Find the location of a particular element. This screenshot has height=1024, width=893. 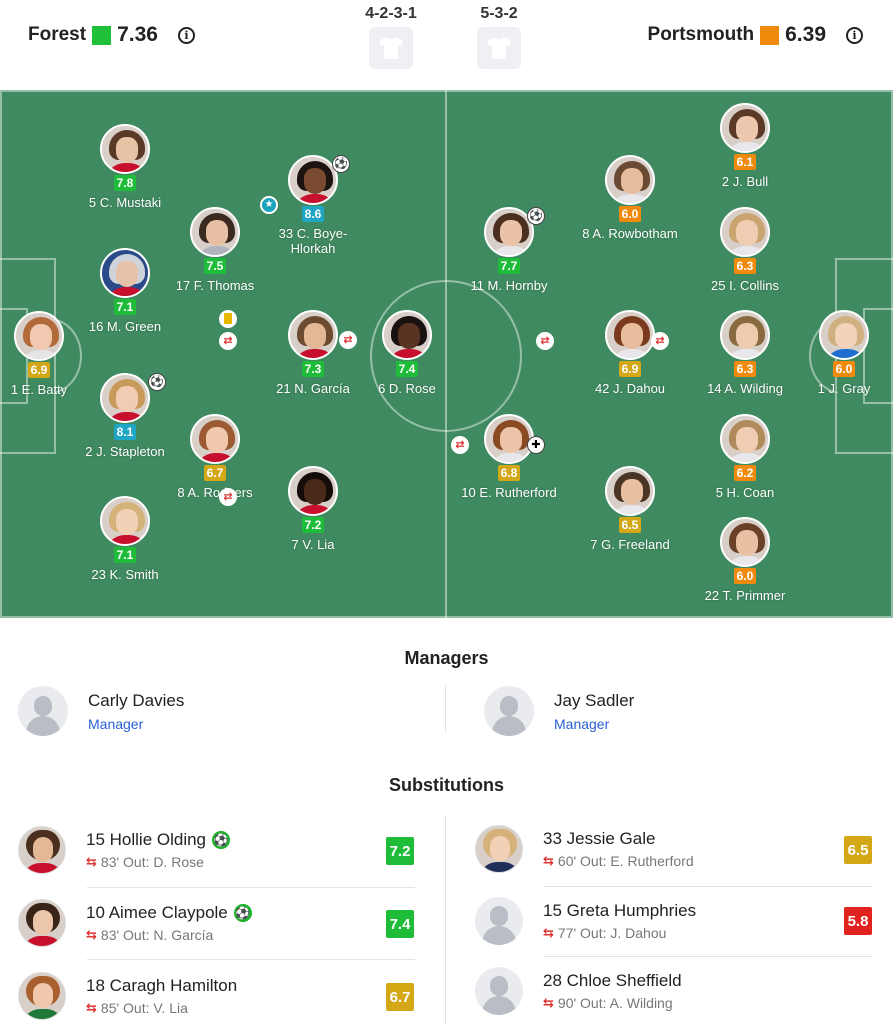

home-team-name: Forest is located at coordinates (57, 34).